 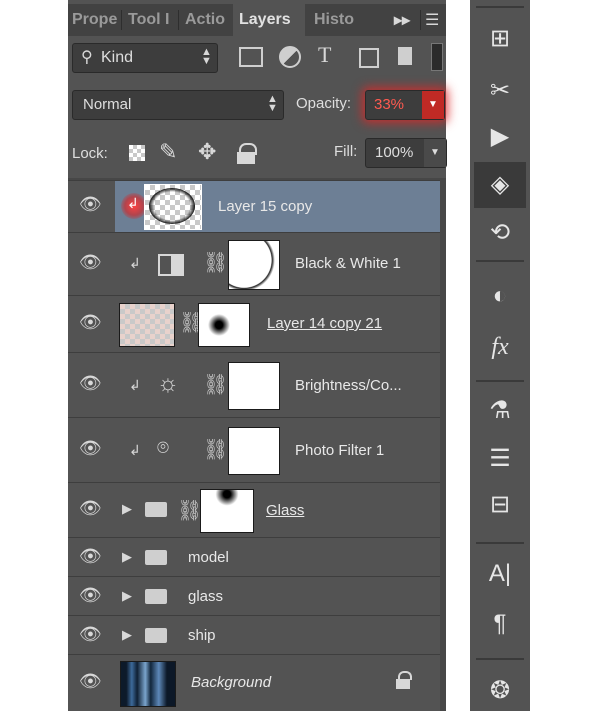 I want to click on channels-icon: ❂, so click(x=500, y=690).